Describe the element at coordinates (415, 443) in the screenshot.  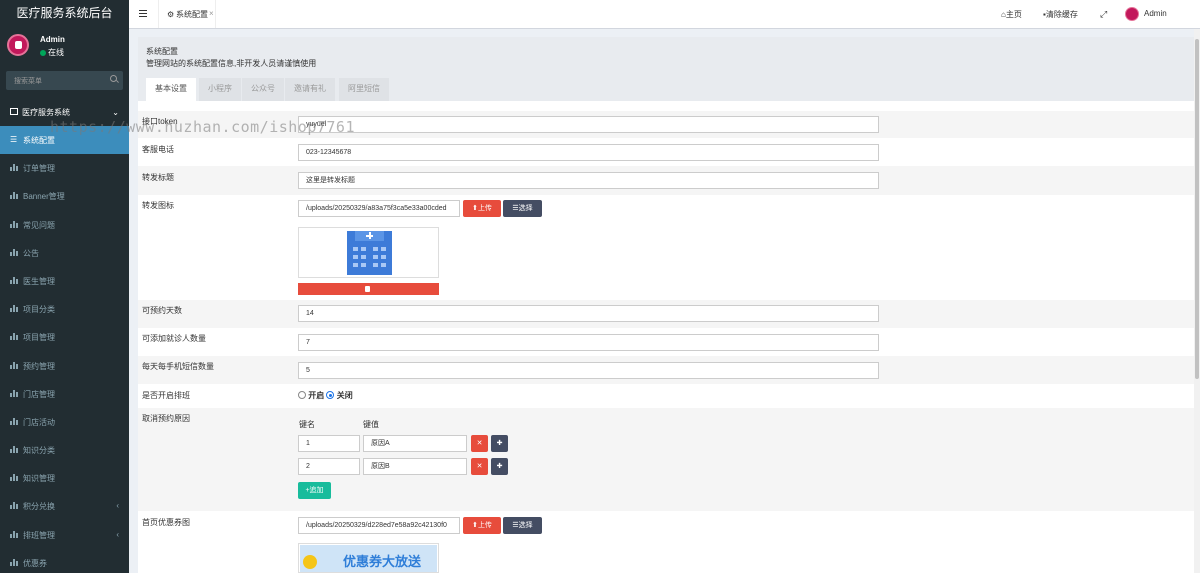
I see `reason-value-input: 原因A` at that location.